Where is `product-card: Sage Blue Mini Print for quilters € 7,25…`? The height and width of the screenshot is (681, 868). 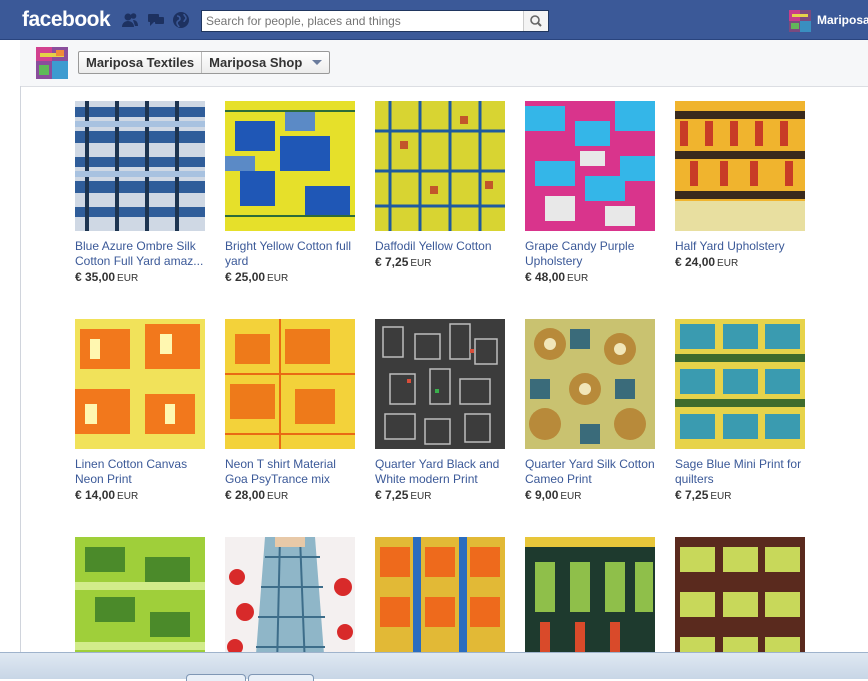 product-card: Sage Blue Mini Print for quilters € 7,25… is located at coordinates (740, 410).